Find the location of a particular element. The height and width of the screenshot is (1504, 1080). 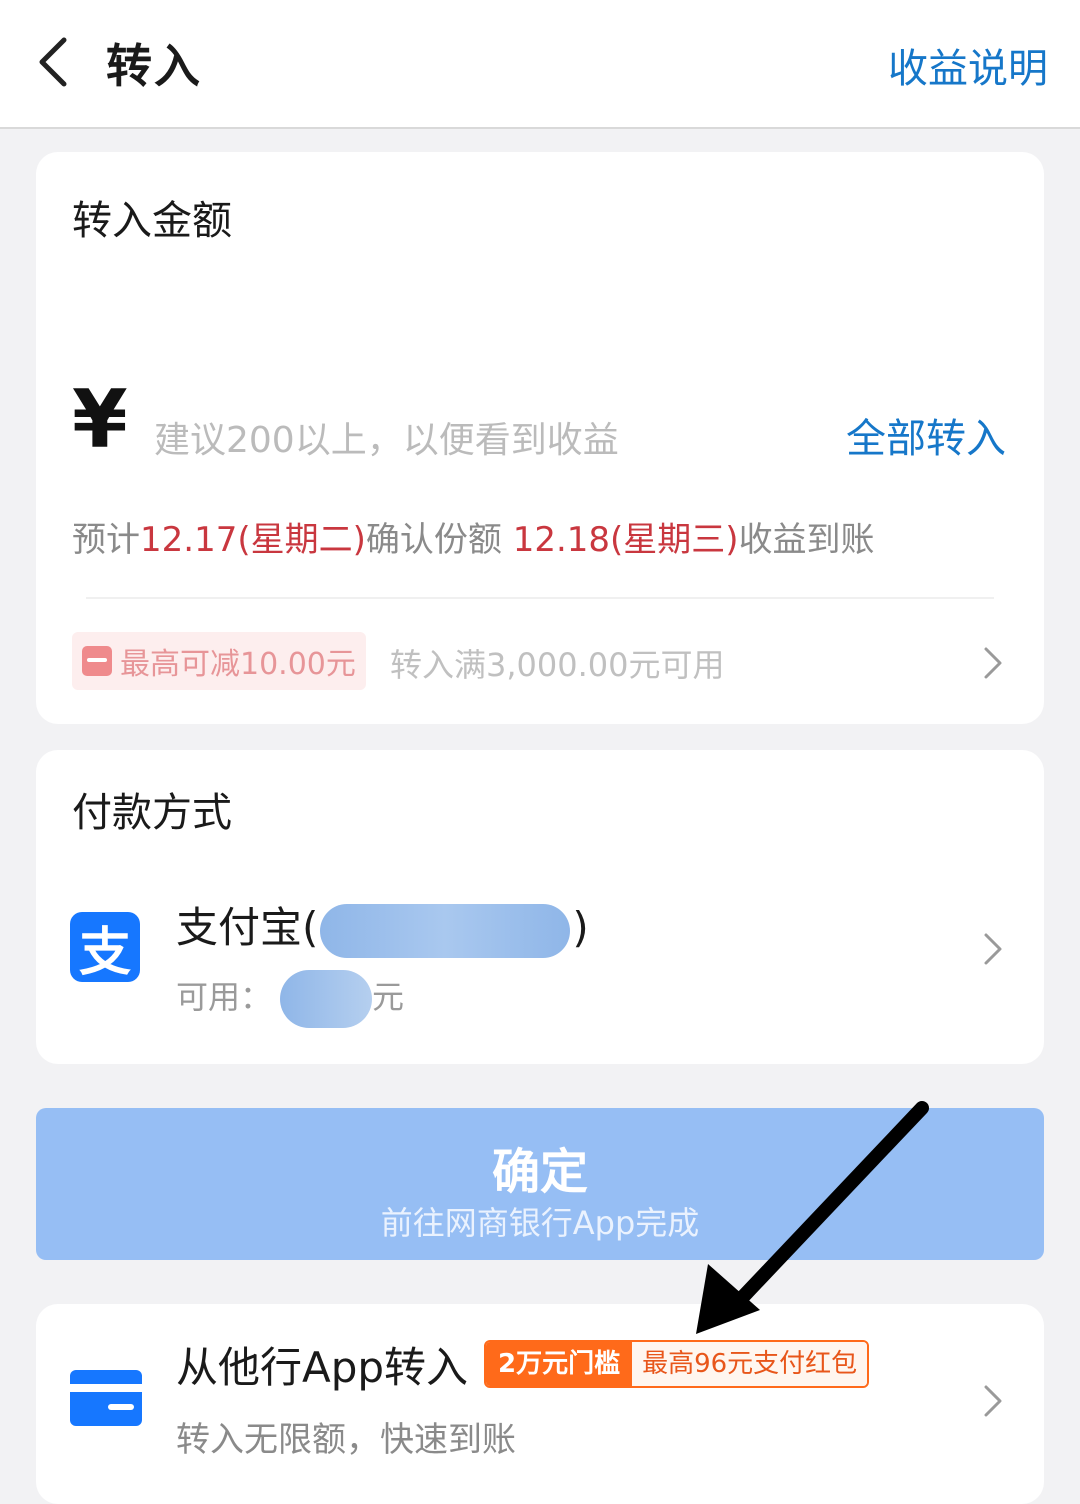

confirm-button-label: 确定 is located at coordinates (539, 1172).